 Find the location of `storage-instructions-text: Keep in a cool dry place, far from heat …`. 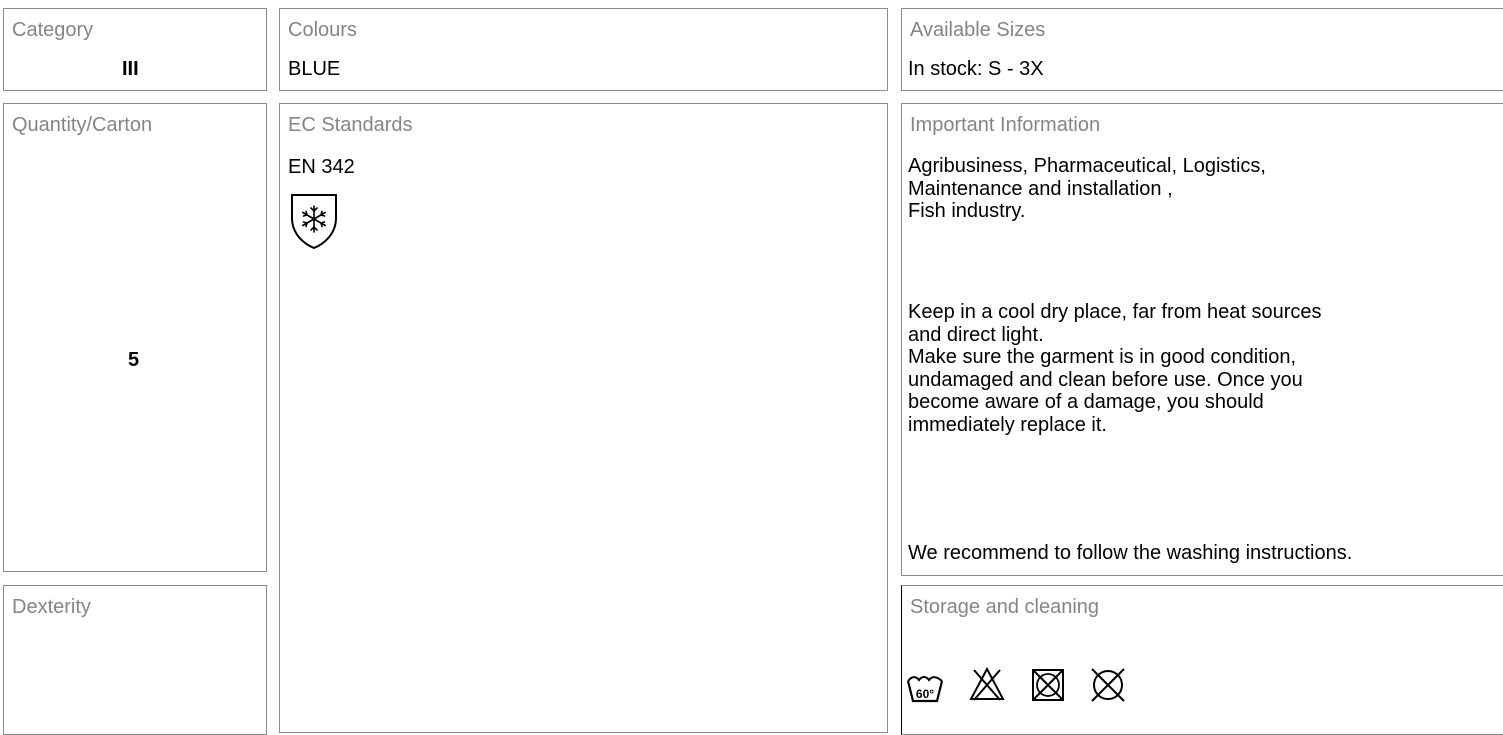

storage-instructions-text: Keep in a cool dry place, far from heat … is located at coordinates (1115, 368).